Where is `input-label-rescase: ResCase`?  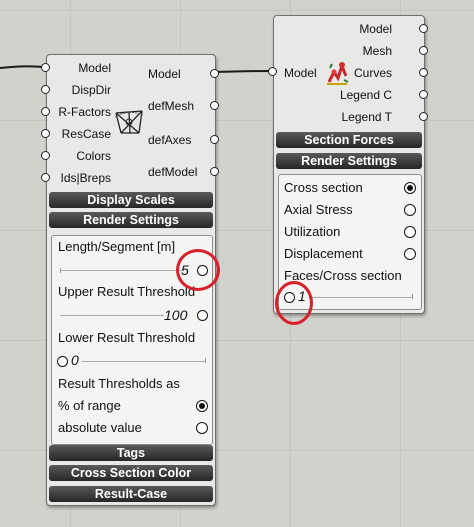 input-label-rescase: ResCase is located at coordinates (86, 134).